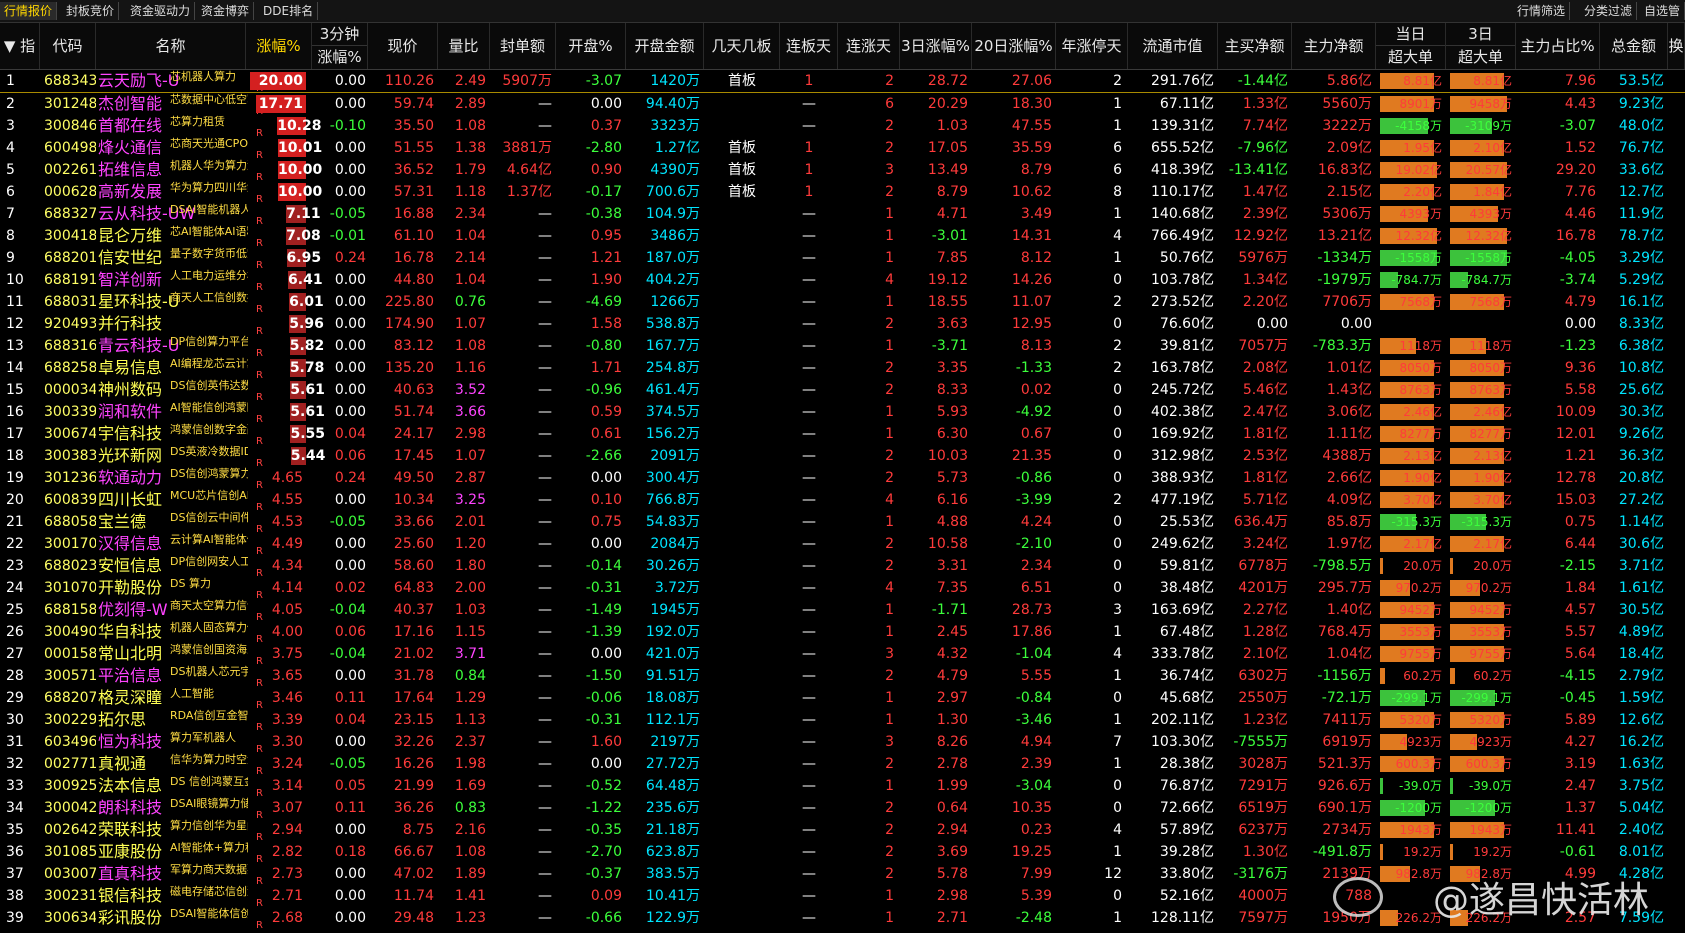  What do you see at coordinates (1117, 610) in the screenshot?
I see `year-limit-days: 3` at bounding box center [1117, 610].